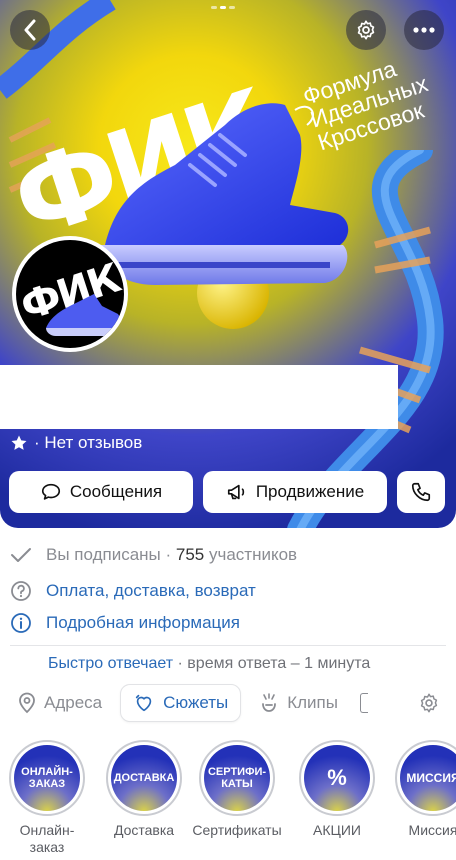  I want to click on sneaker-image, so click(224, 194).